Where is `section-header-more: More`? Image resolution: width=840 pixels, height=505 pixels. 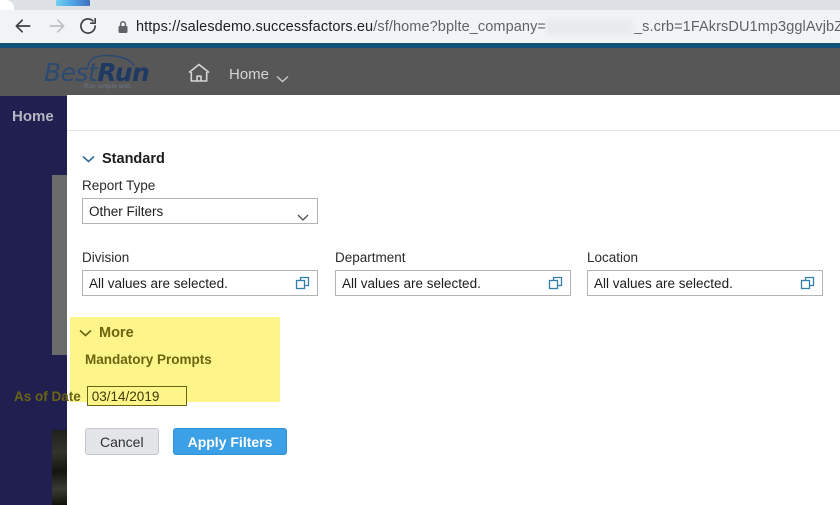 section-header-more: More is located at coordinates (106, 333).